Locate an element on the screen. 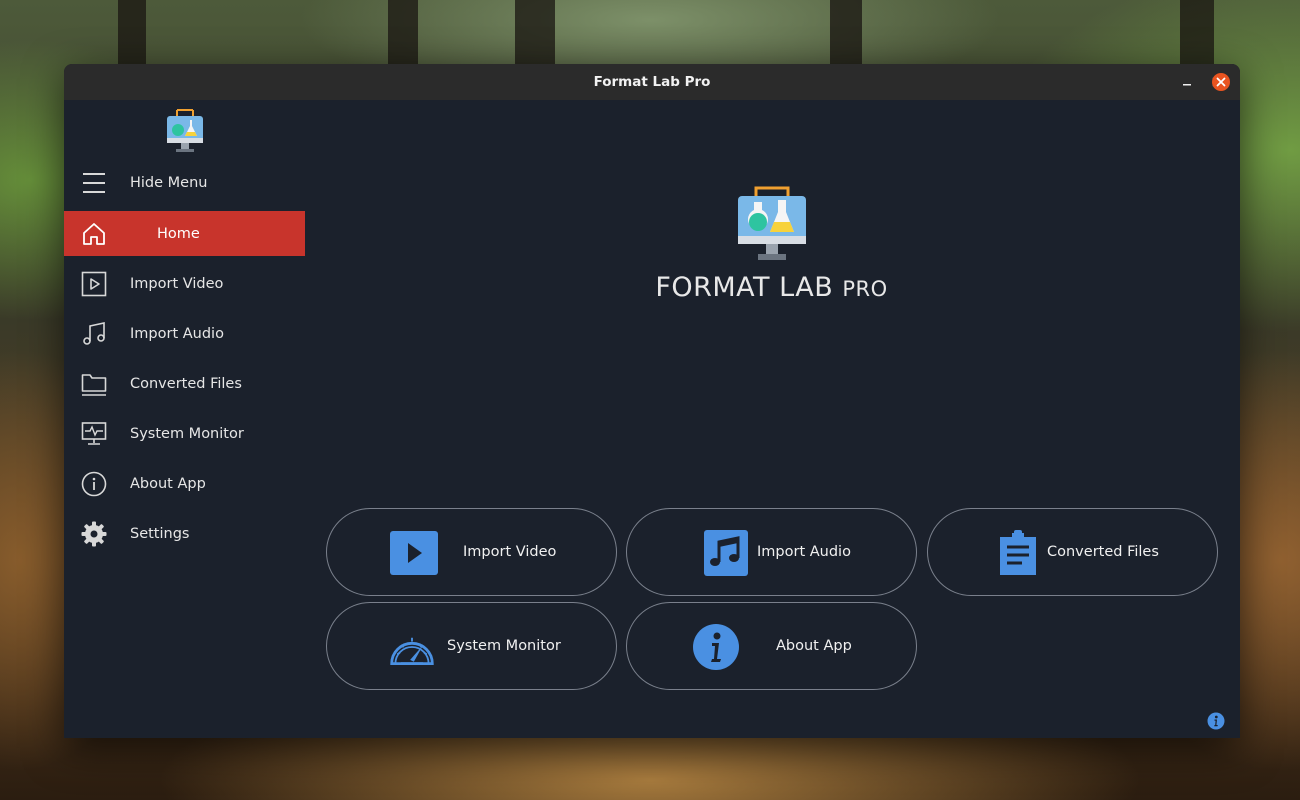 The image size is (1300, 800). system-monitor-card: System Monitor is located at coordinates (471, 646).